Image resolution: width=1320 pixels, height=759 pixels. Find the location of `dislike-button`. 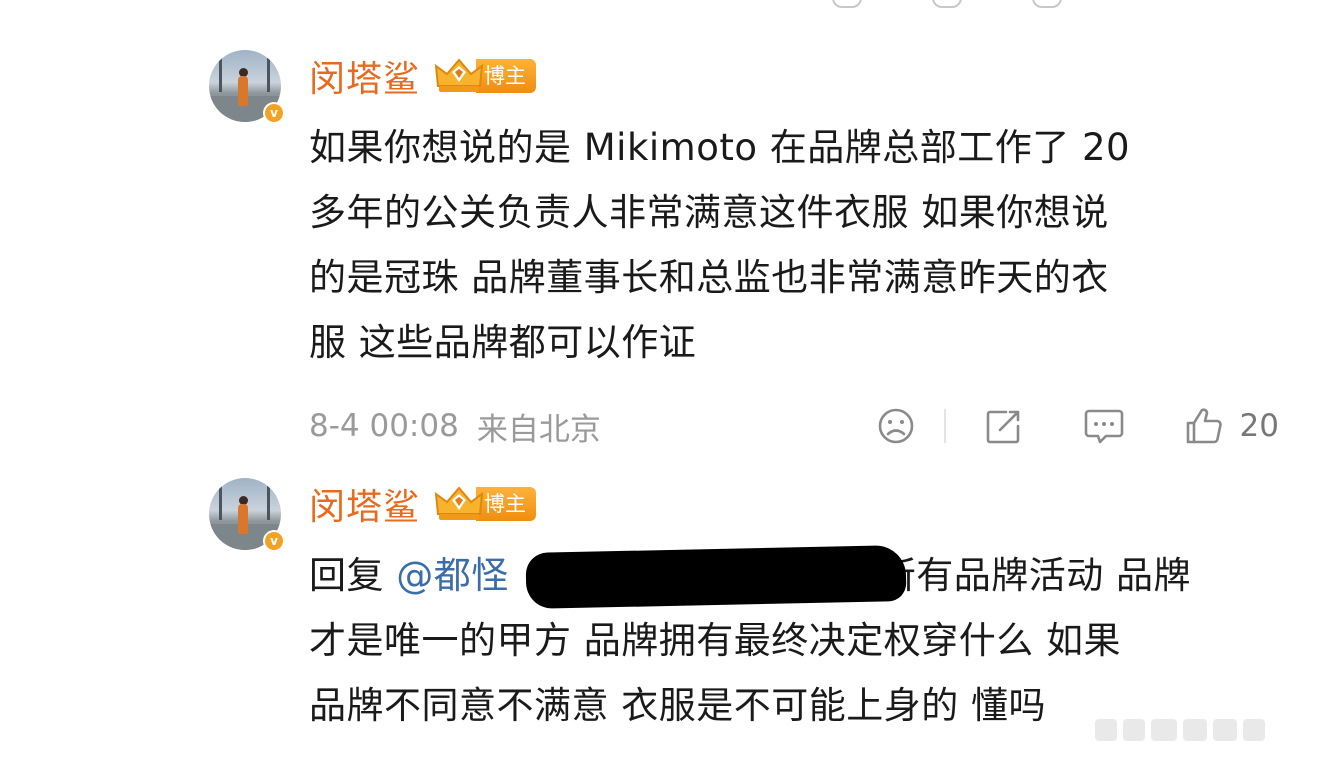

dislike-button is located at coordinates (896, 426).